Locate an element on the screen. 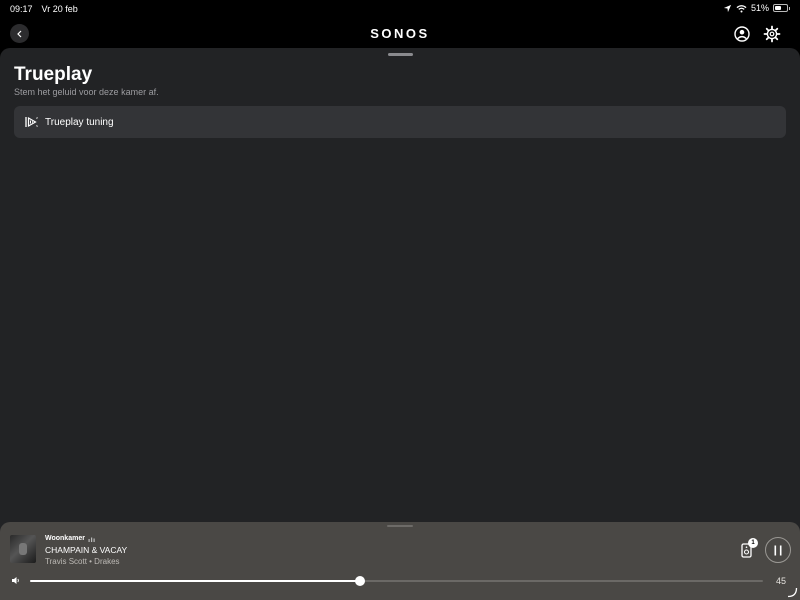 The height and width of the screenshot is (600, 800). trueplay-icon is located at coordinates (31, 122).